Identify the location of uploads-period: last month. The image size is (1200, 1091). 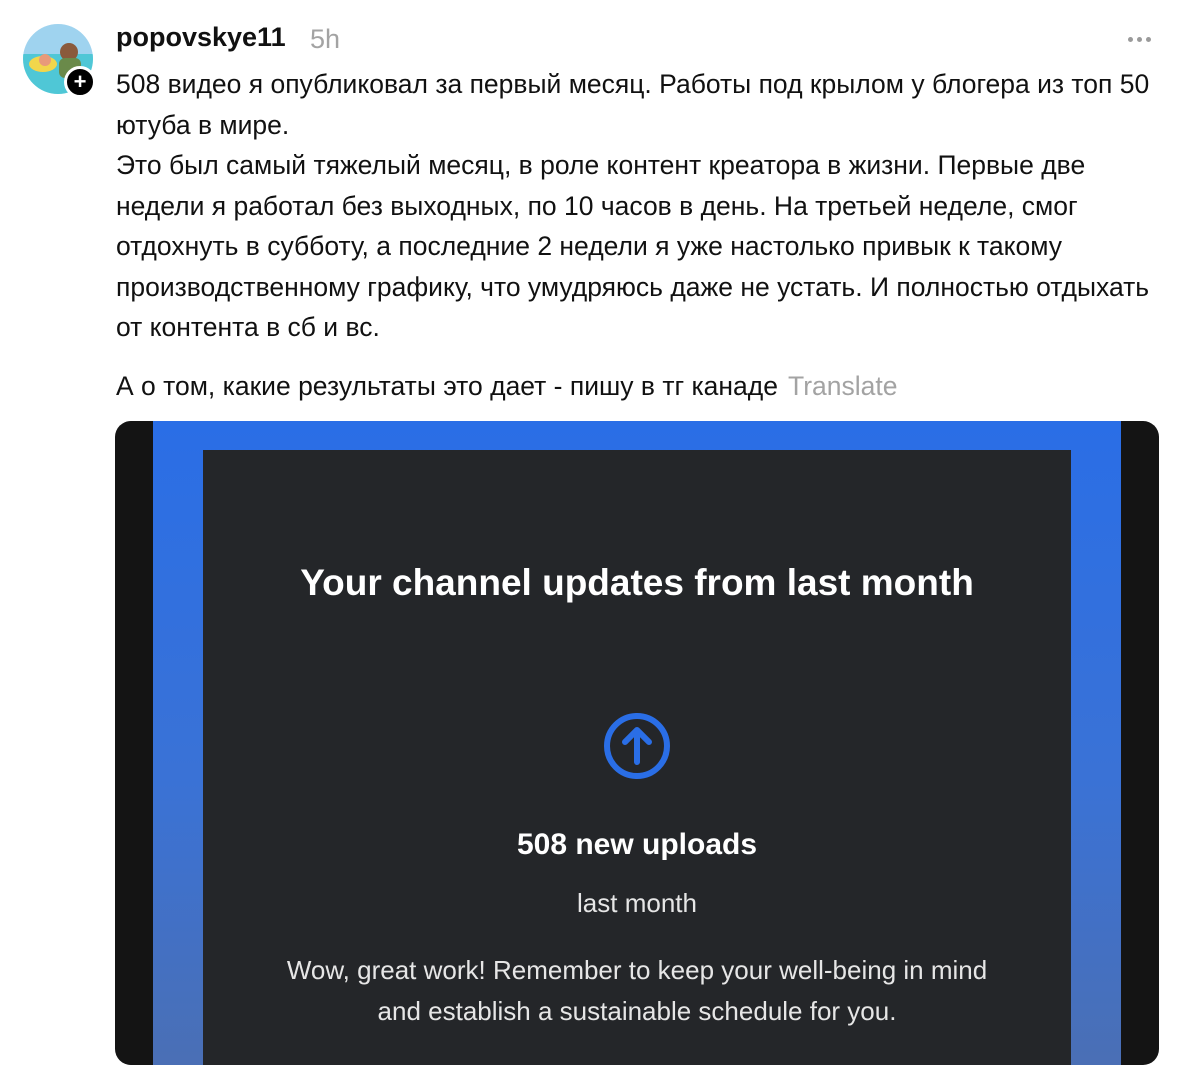
(637, 903).